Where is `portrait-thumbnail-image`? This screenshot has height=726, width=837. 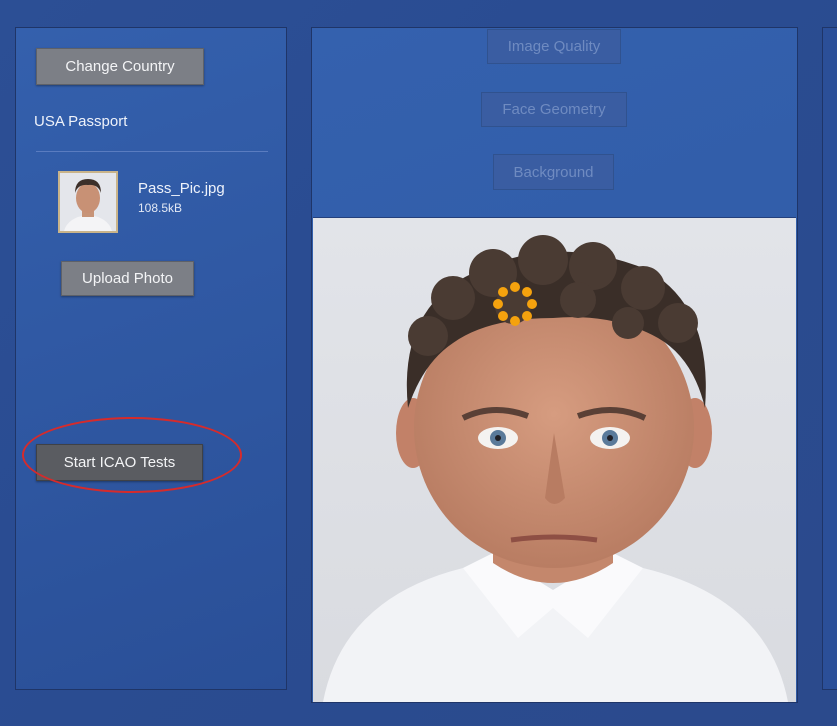 portrait-thumbnail-image is located at coordinates (88, 202).